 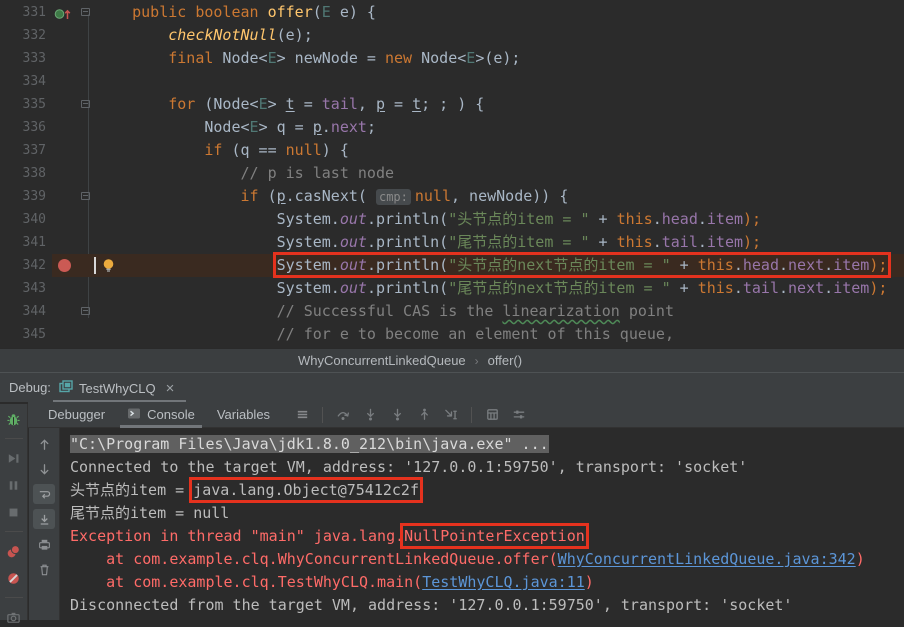 What do you see at coordinates (343, 415) in the screenshot?
I see `step-over-icon` at bounding box center [343, 415].